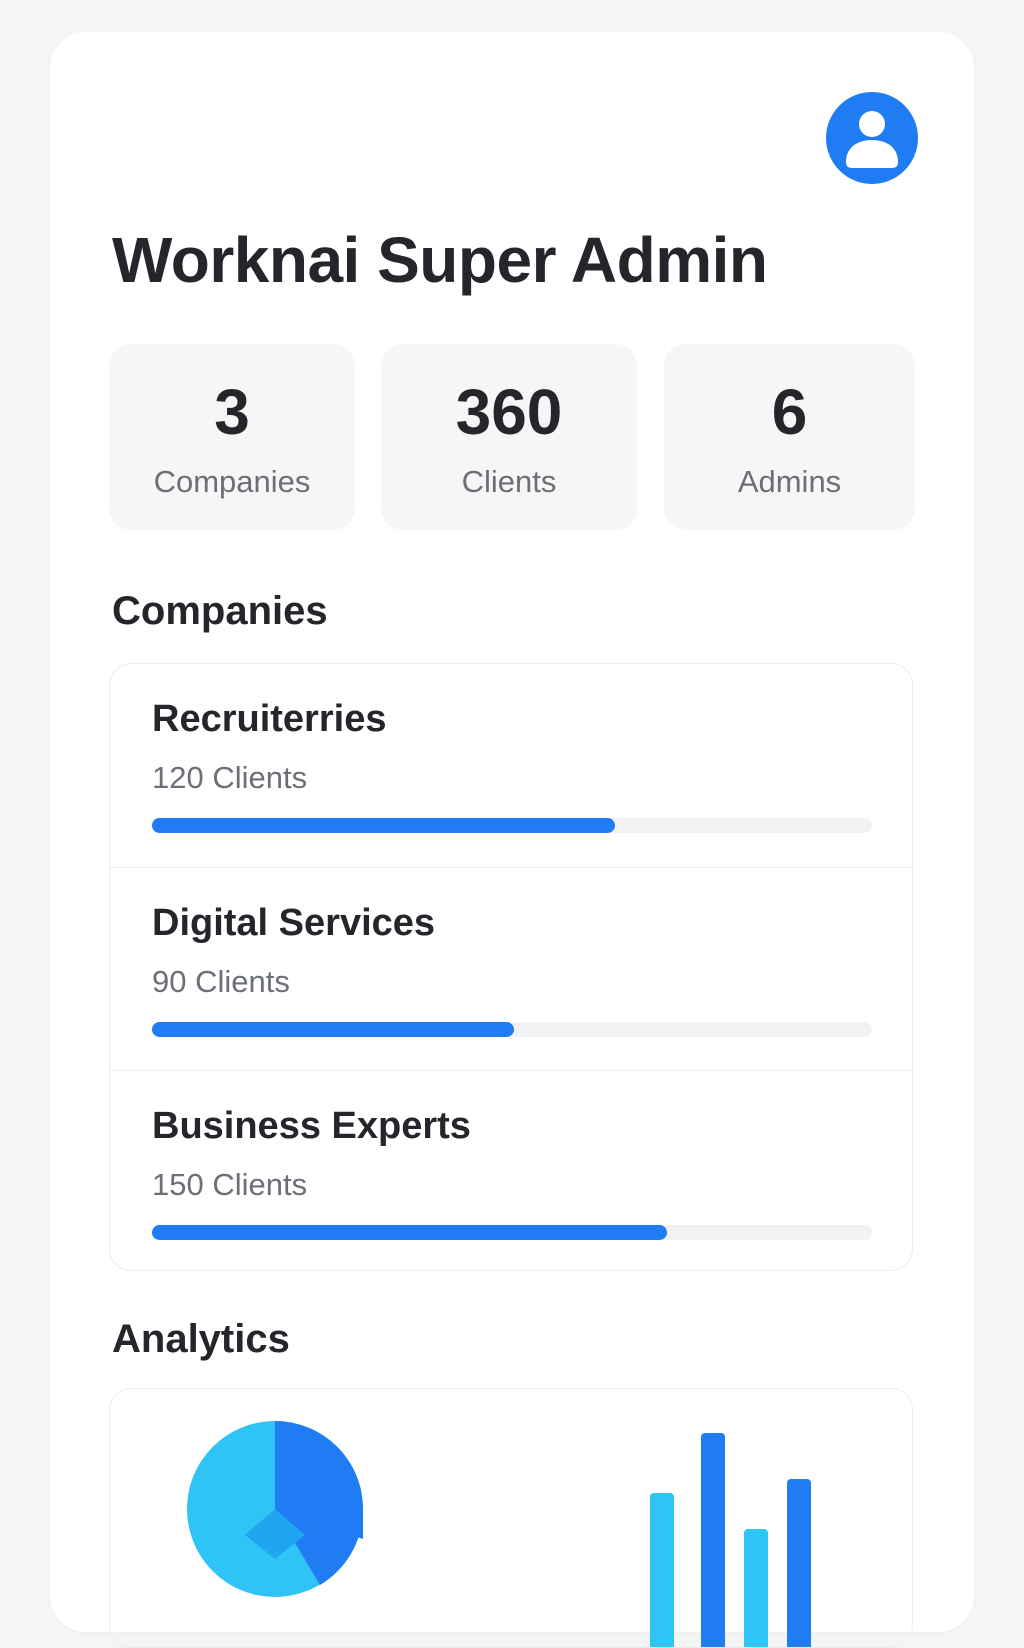 This screenshot has width=1024, height=1648. I want to click on stat-value: 3, so click(232, 412).